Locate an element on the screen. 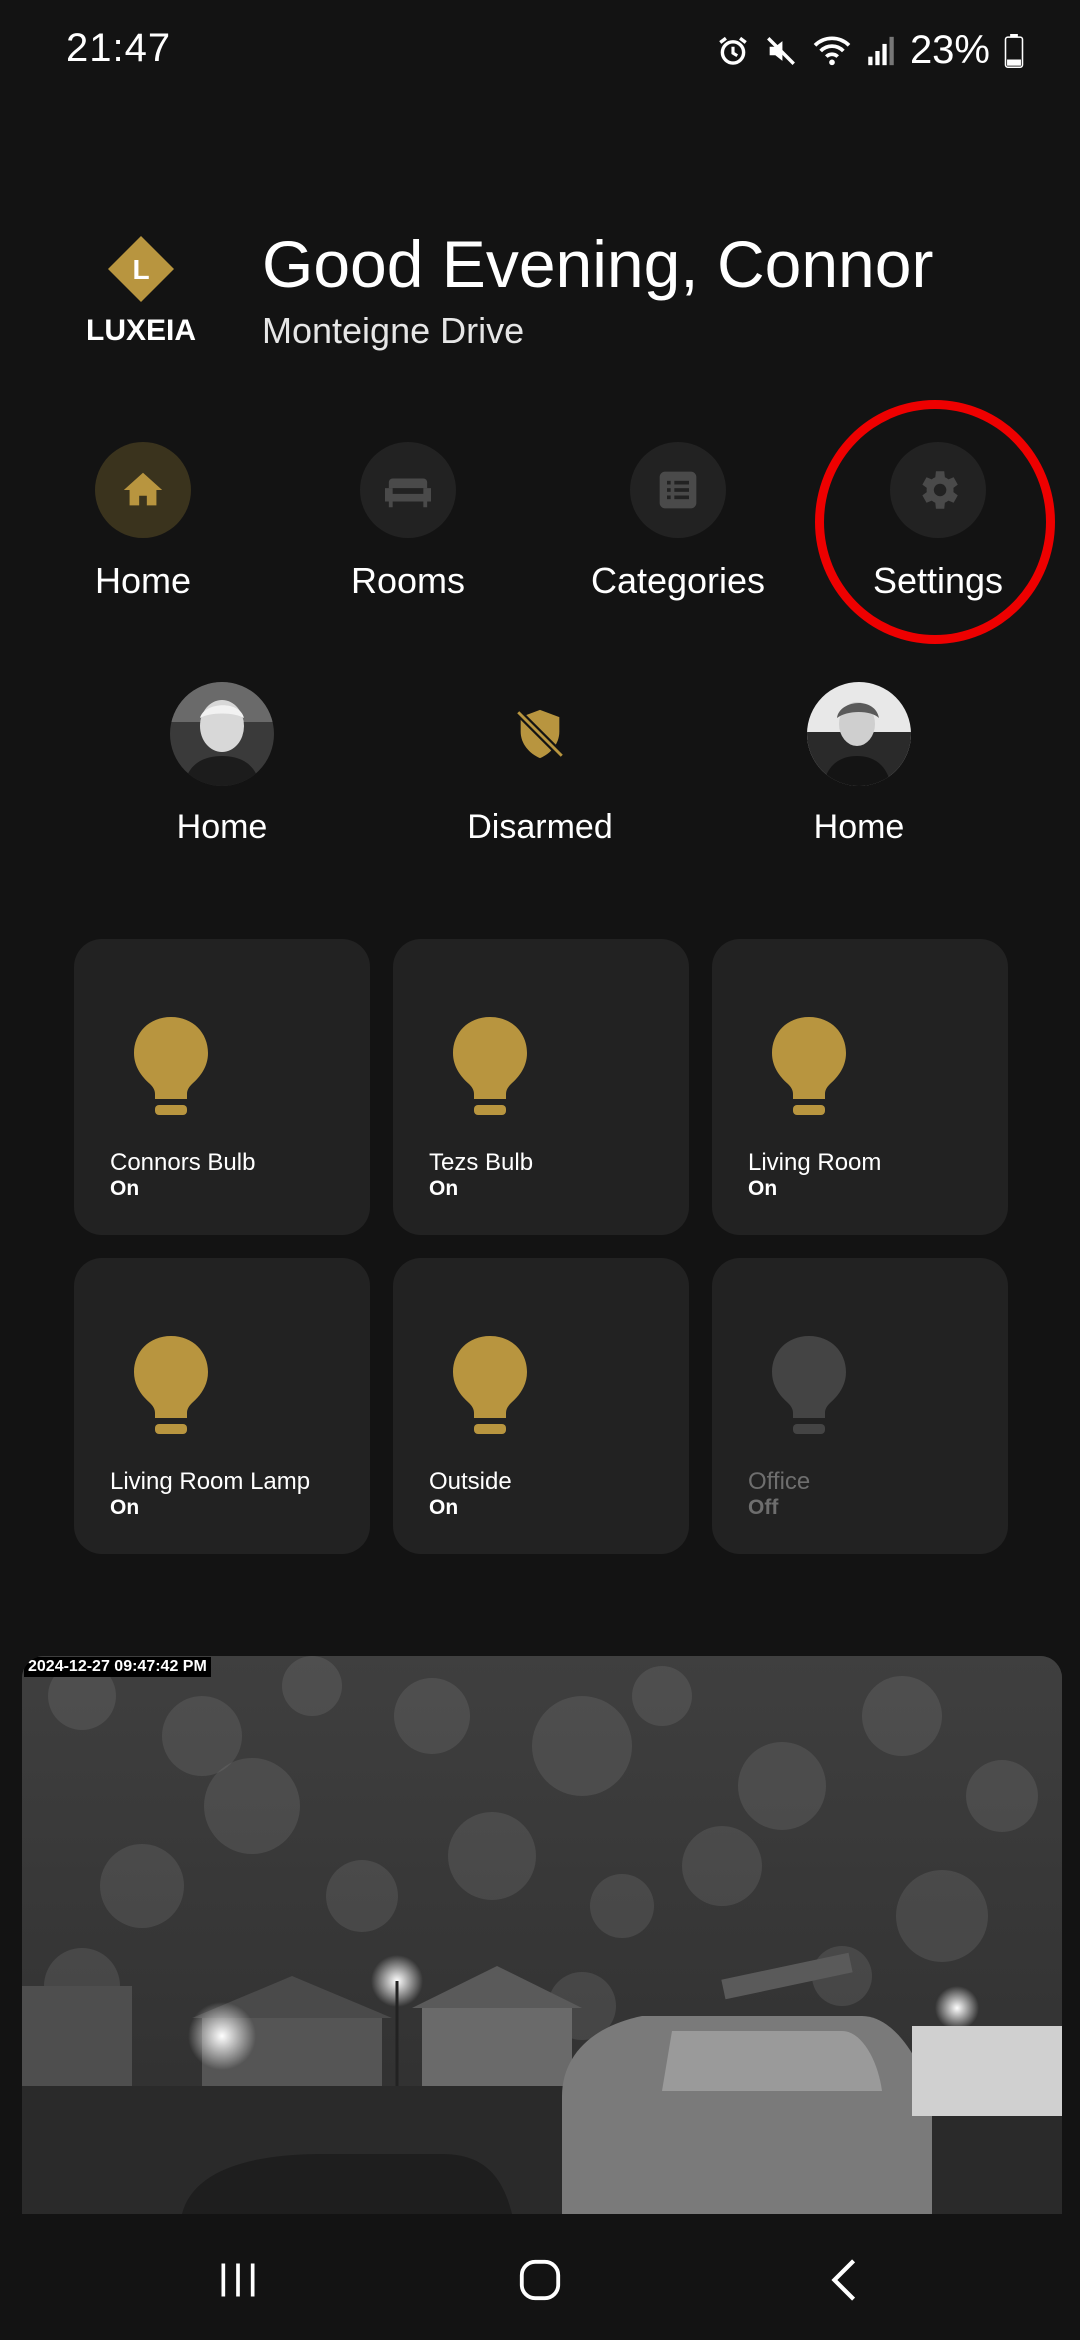  logo-diamond-icon: L is located at coordinates (141, 269).